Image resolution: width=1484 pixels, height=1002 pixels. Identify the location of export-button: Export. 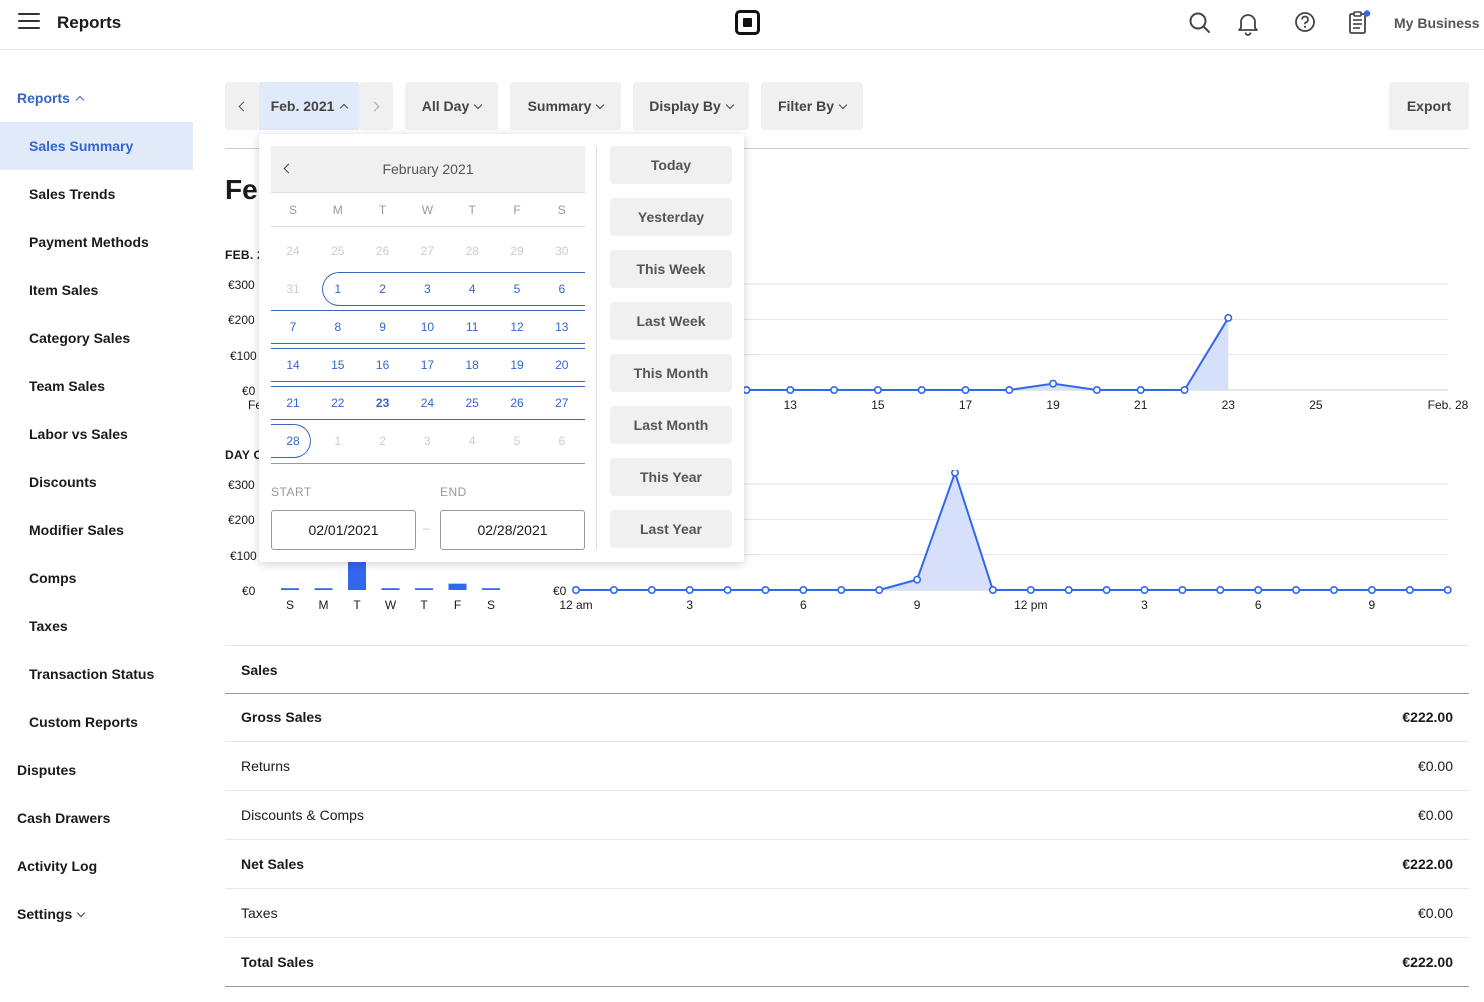
(1429, 106).